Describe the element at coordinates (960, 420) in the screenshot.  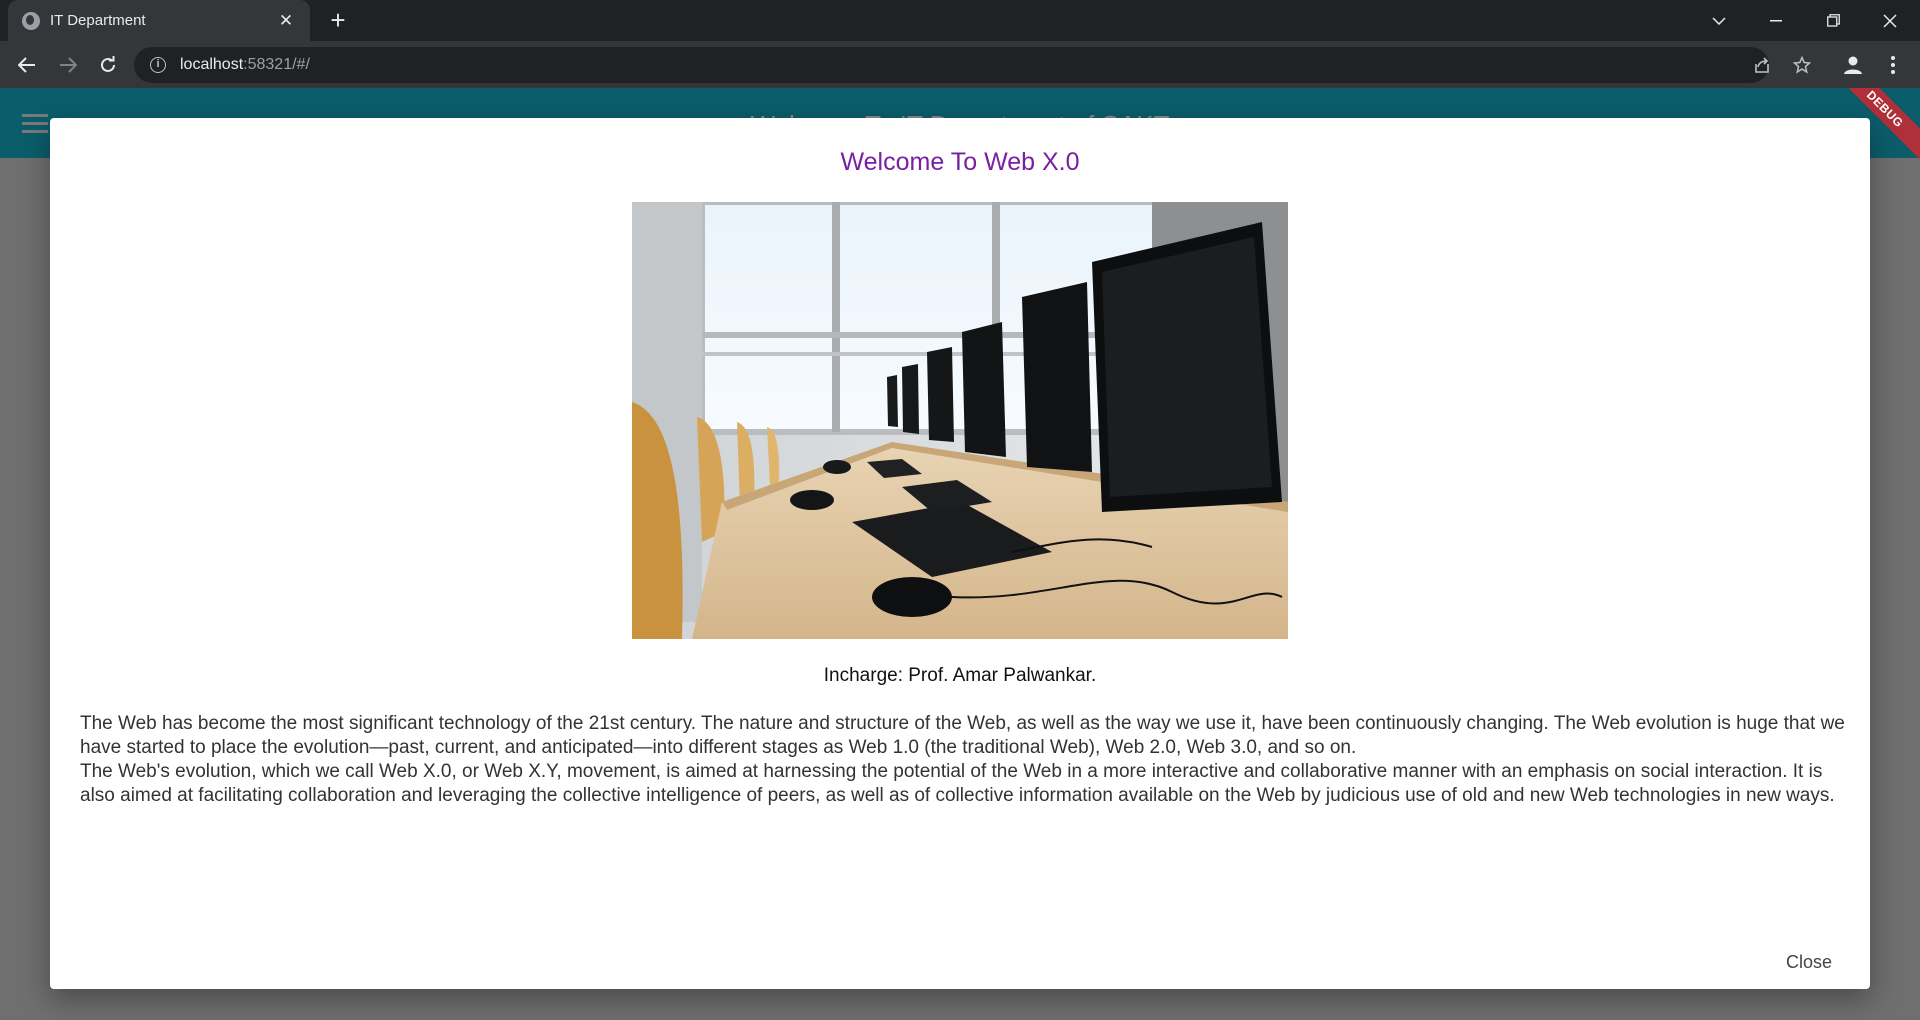
I see `computer-lab-image` at that location.